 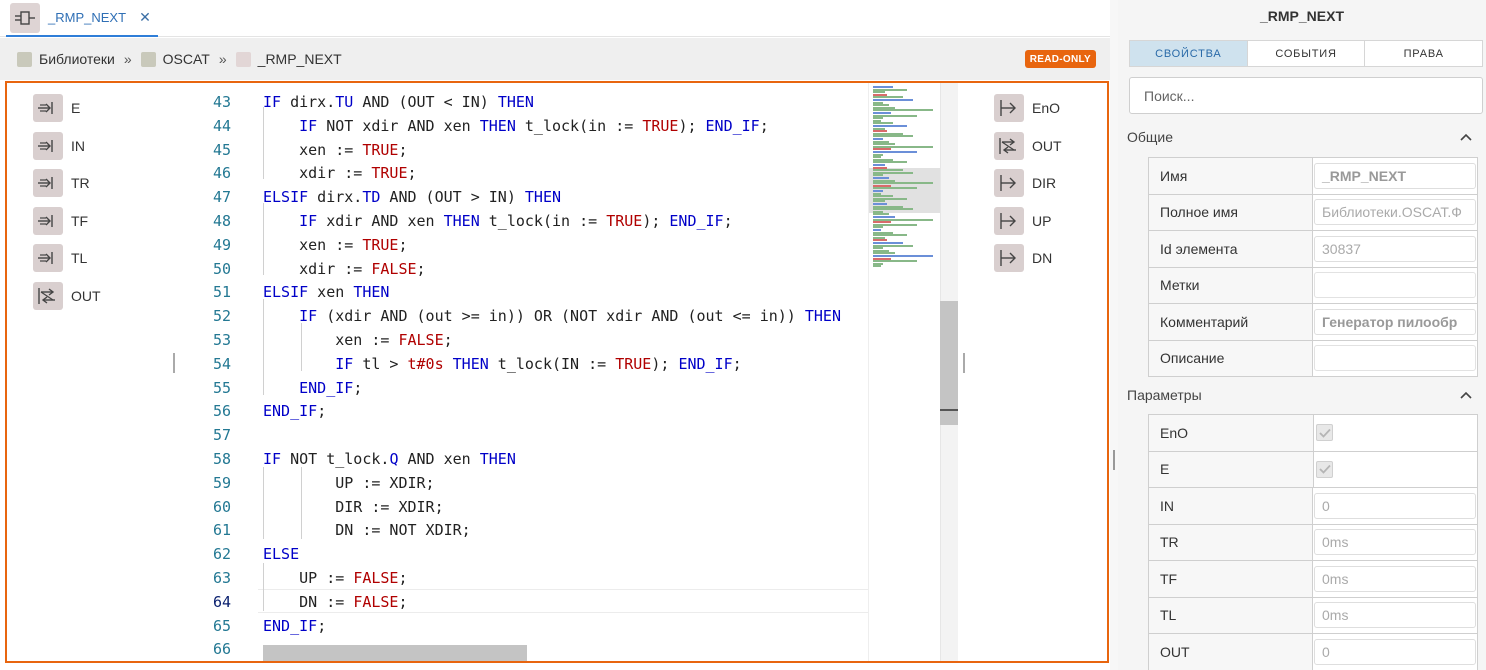 I want to click on property-row: TF 0ms, so click(x=1313, y=579).